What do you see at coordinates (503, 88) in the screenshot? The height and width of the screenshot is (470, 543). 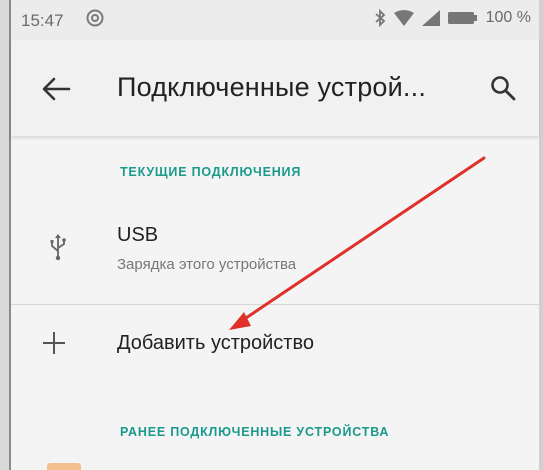 I see `search-icon` at bounding box center [503, 88].